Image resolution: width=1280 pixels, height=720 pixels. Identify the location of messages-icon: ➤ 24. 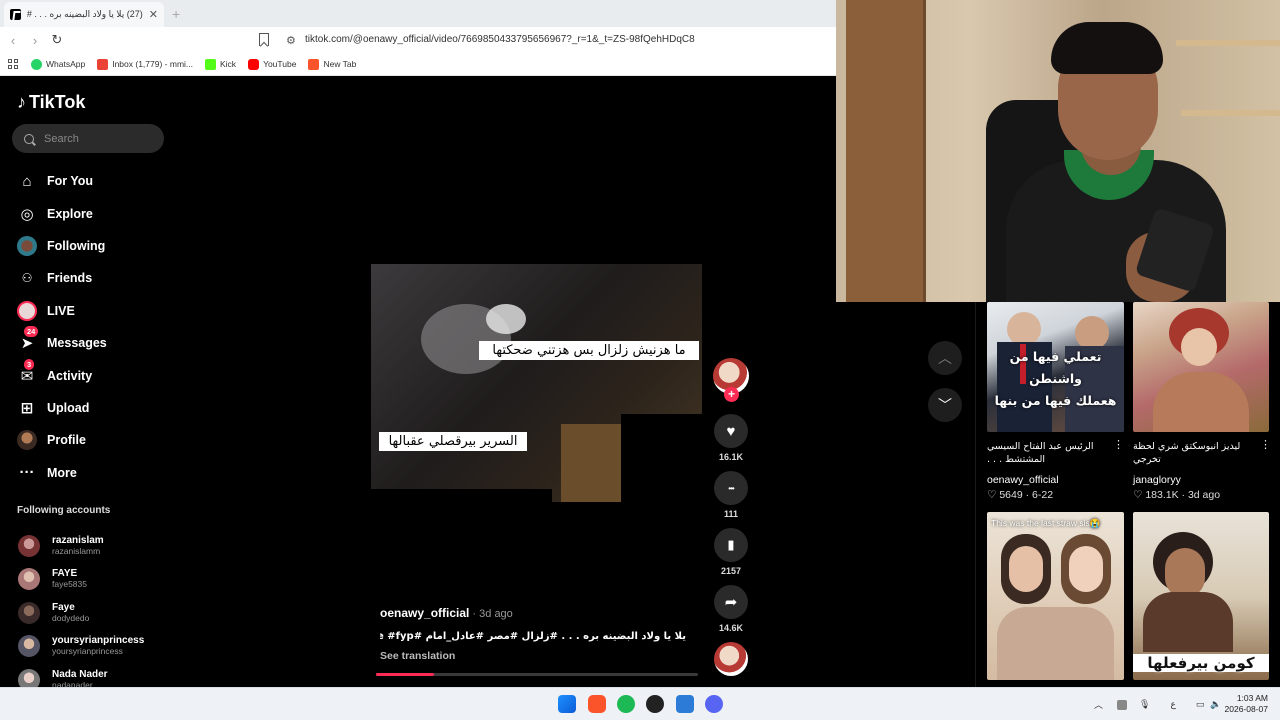
(27, 340).